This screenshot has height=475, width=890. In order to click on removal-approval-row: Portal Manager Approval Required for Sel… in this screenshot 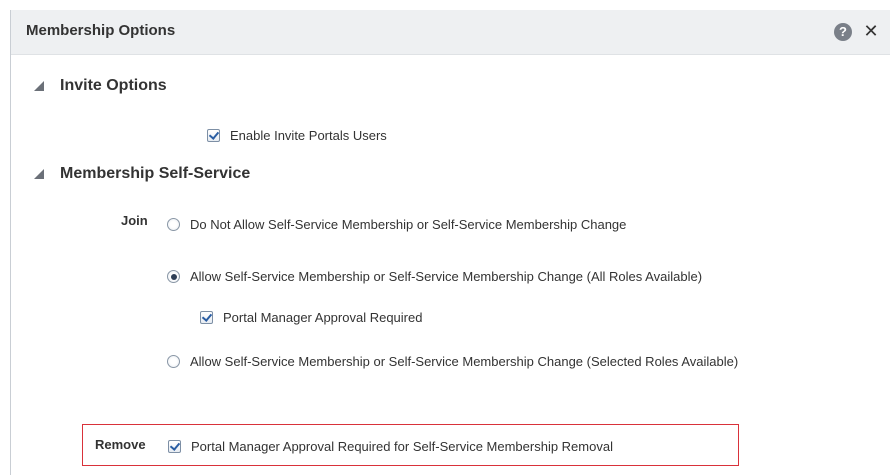, I will do `click(448, 447)`.